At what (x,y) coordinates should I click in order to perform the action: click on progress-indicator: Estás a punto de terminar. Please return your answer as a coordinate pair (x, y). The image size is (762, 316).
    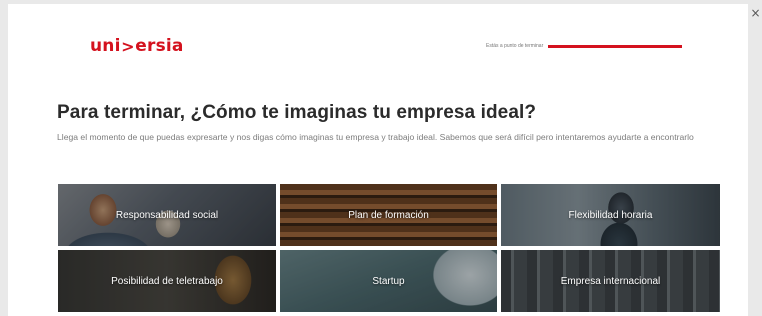
    Looking at the image, I should click on (584, 46).